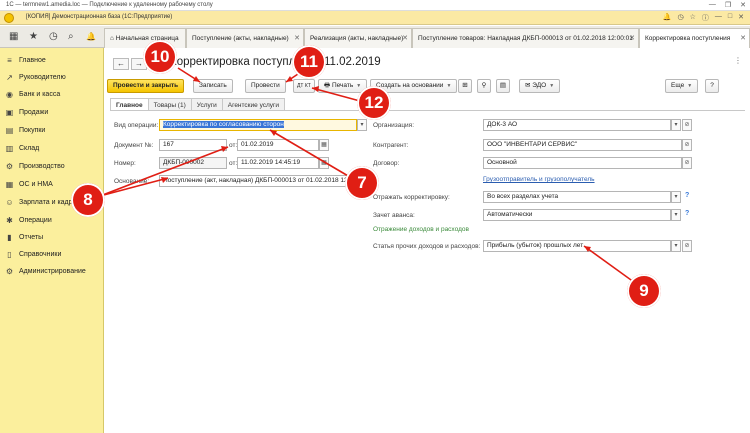  Describe the element at coordinates (278, 163) in the screenshot. I see `number-date-input: 11.02.2019 14:45:19` at that location.